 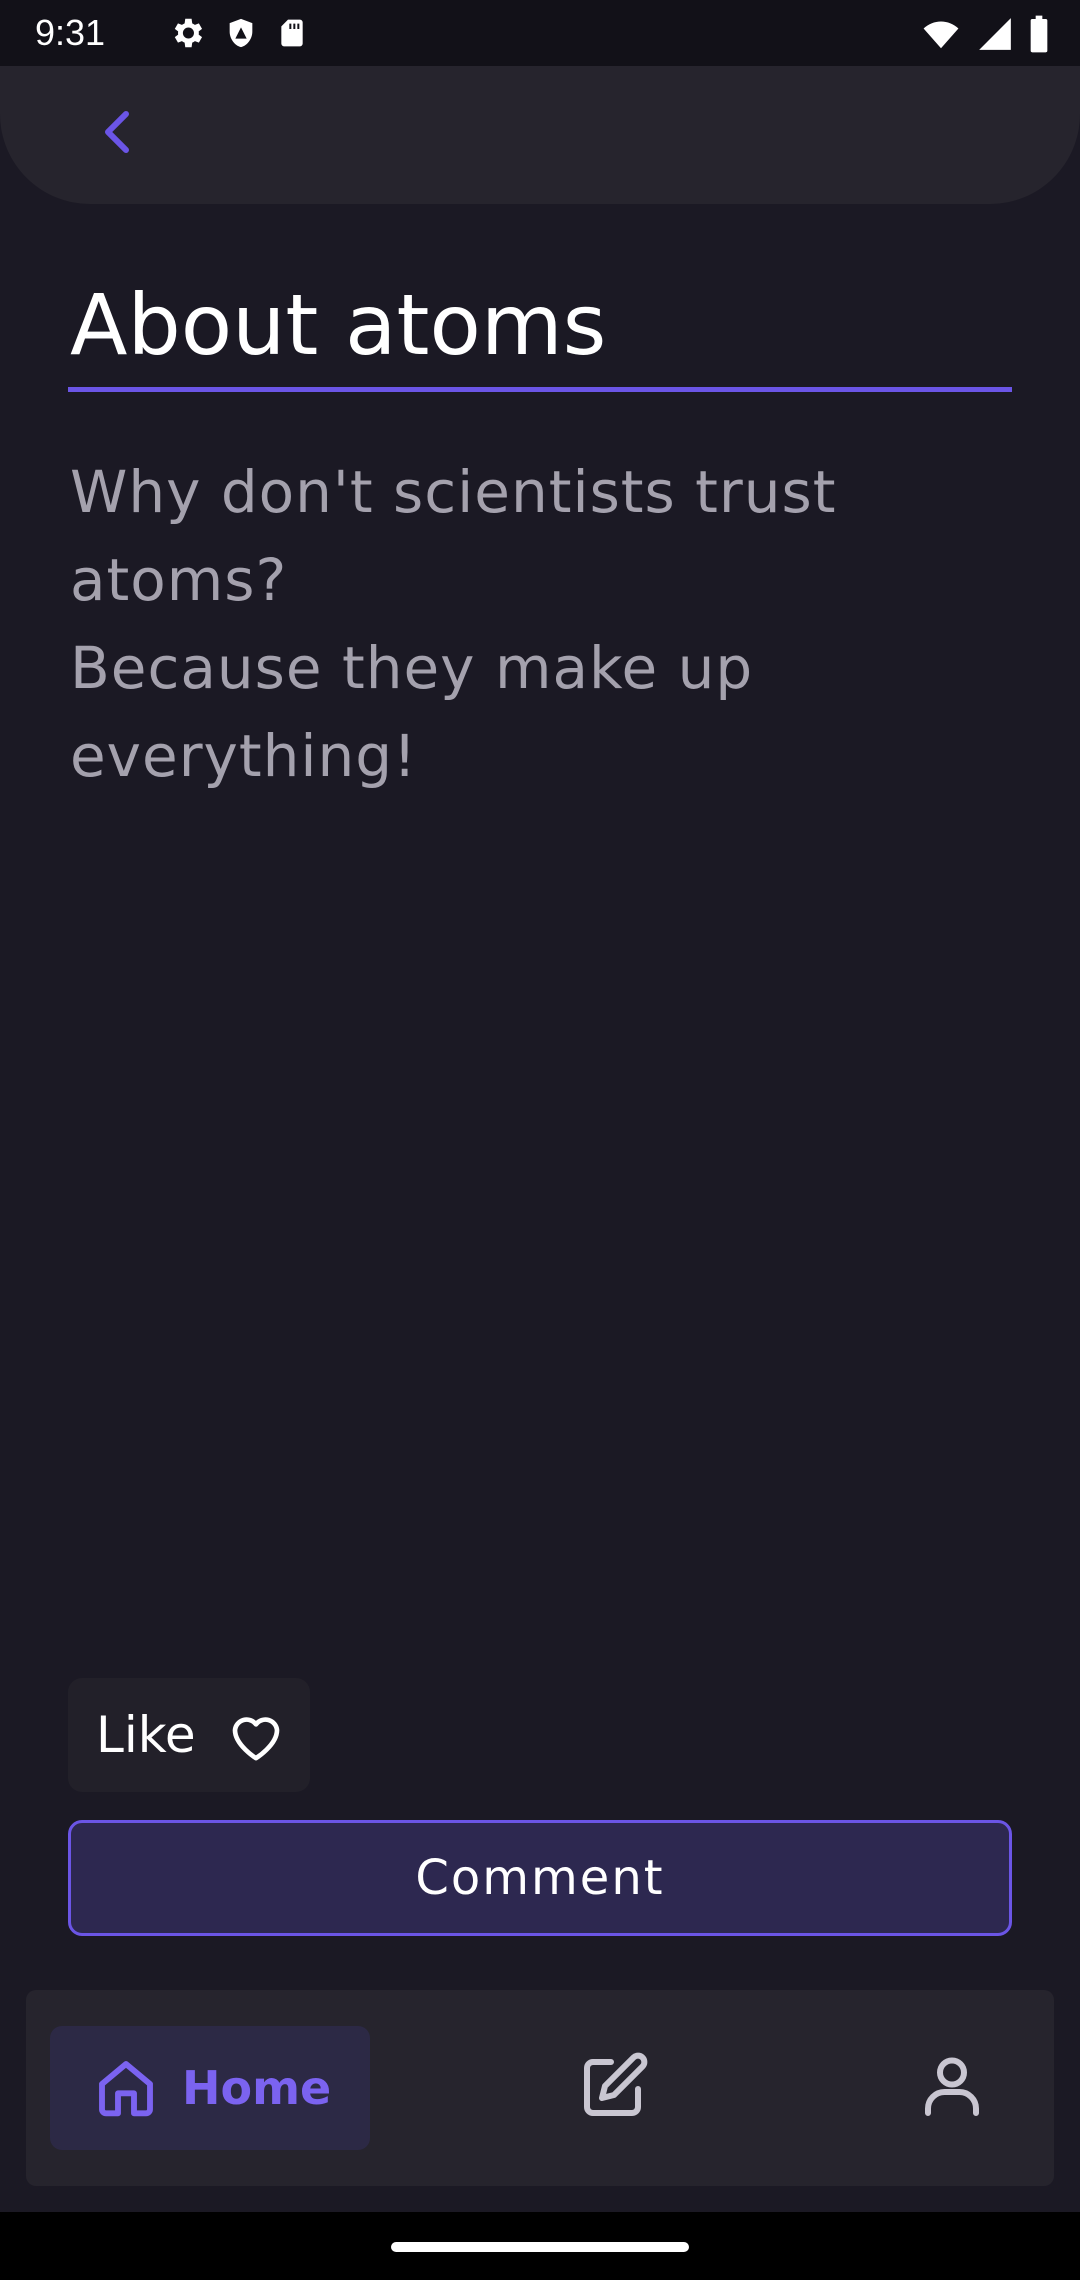 What do you see at coordinates (241, 35) in the screenshot?
I see `shield-icon` at bounding box center [241, 35].